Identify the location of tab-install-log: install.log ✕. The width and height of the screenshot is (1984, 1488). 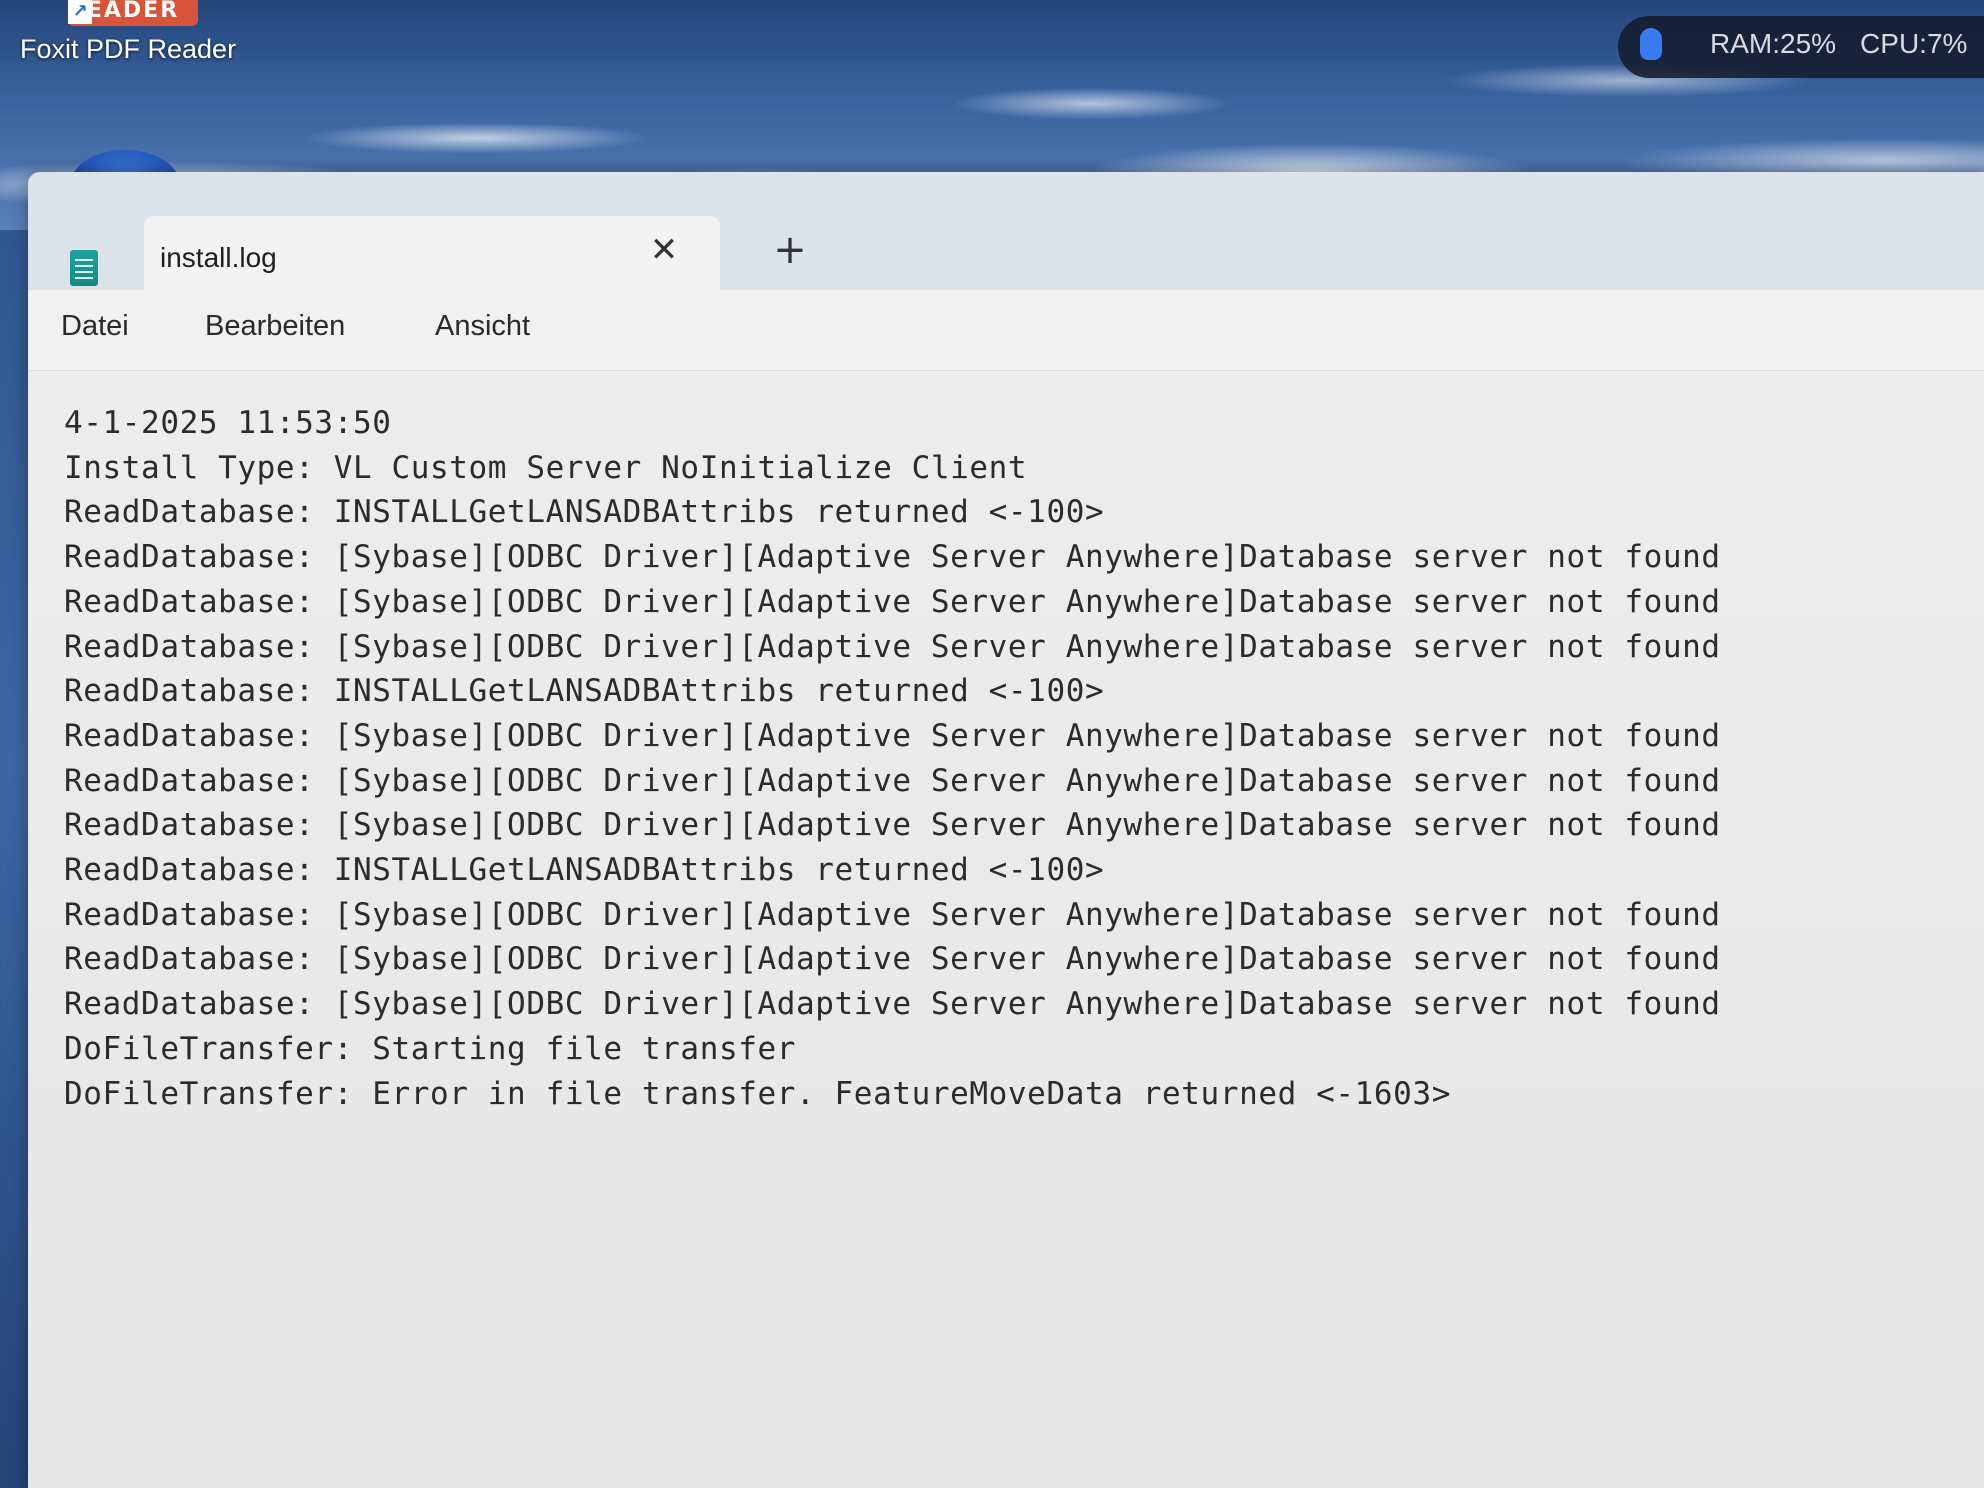
(432, 253).